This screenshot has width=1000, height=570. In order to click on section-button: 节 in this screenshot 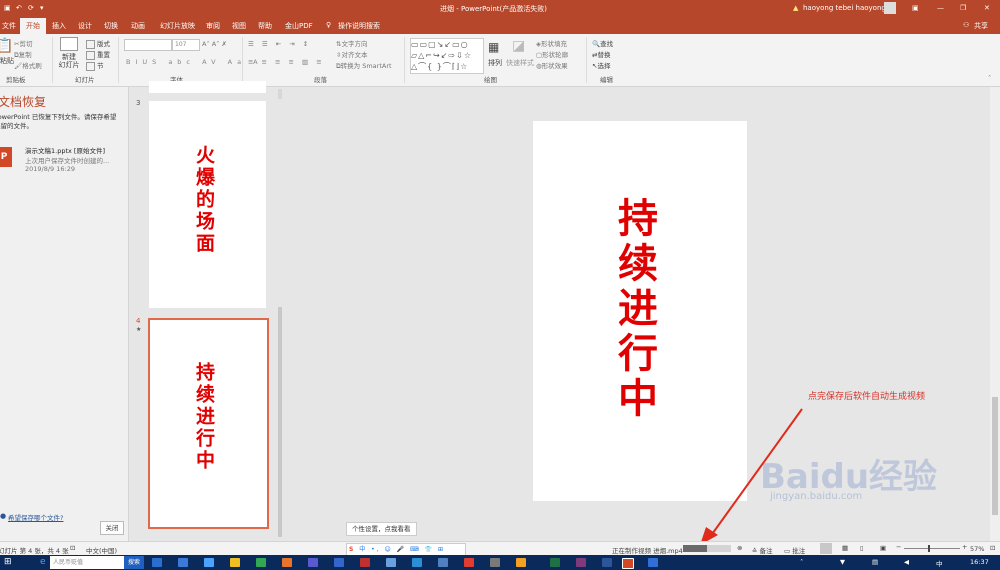, I will do `click(95, 65)`.